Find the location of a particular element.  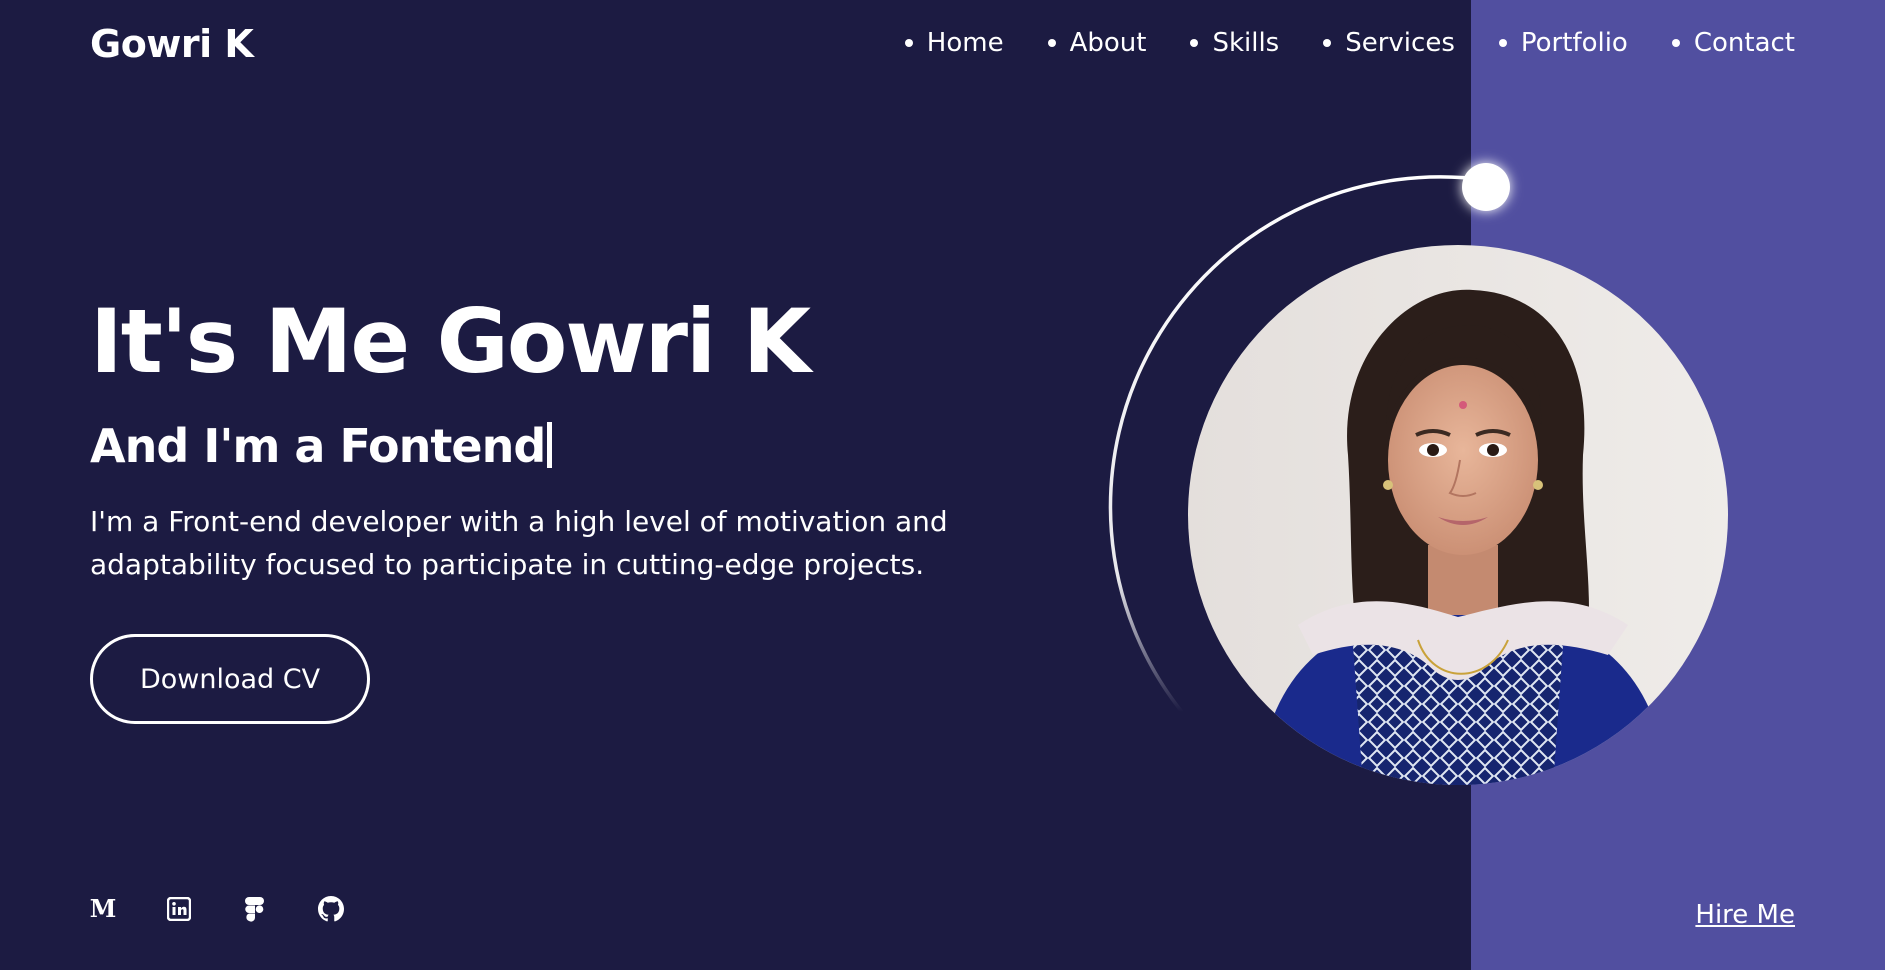

medium-glyph: M is located at coordinates (103, 908).